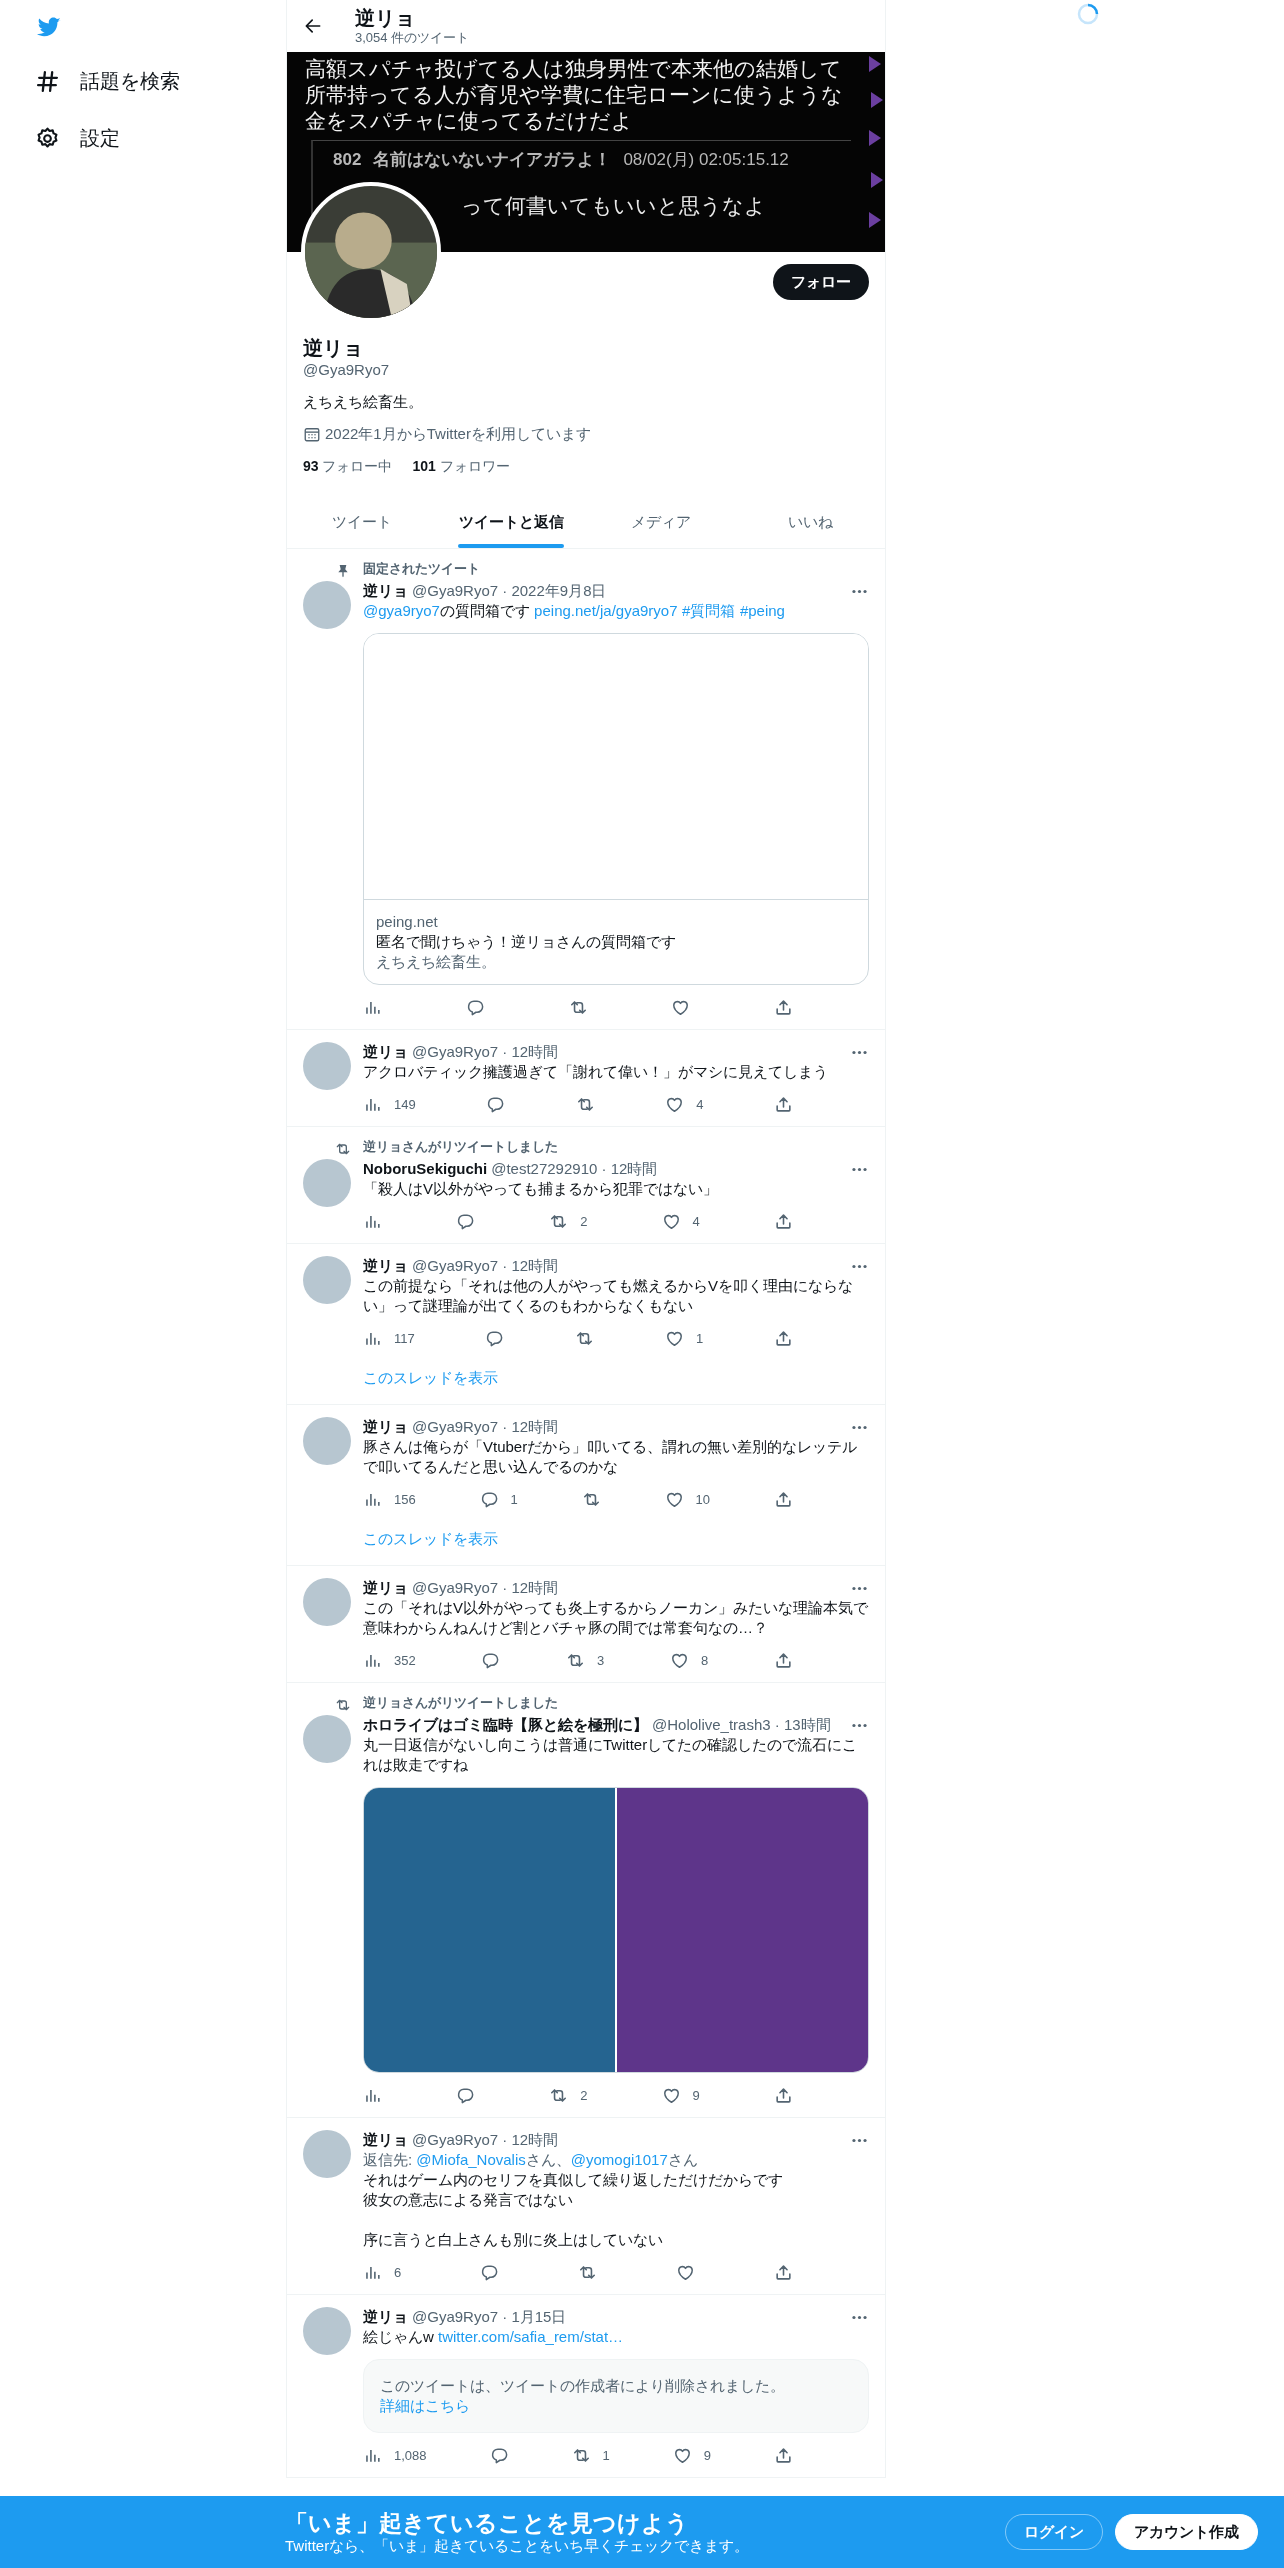  What do you see at coordinates (160, 81) in the screenshot?
I see `nav-item: 話題を検索` at bounding box center [160, 81].